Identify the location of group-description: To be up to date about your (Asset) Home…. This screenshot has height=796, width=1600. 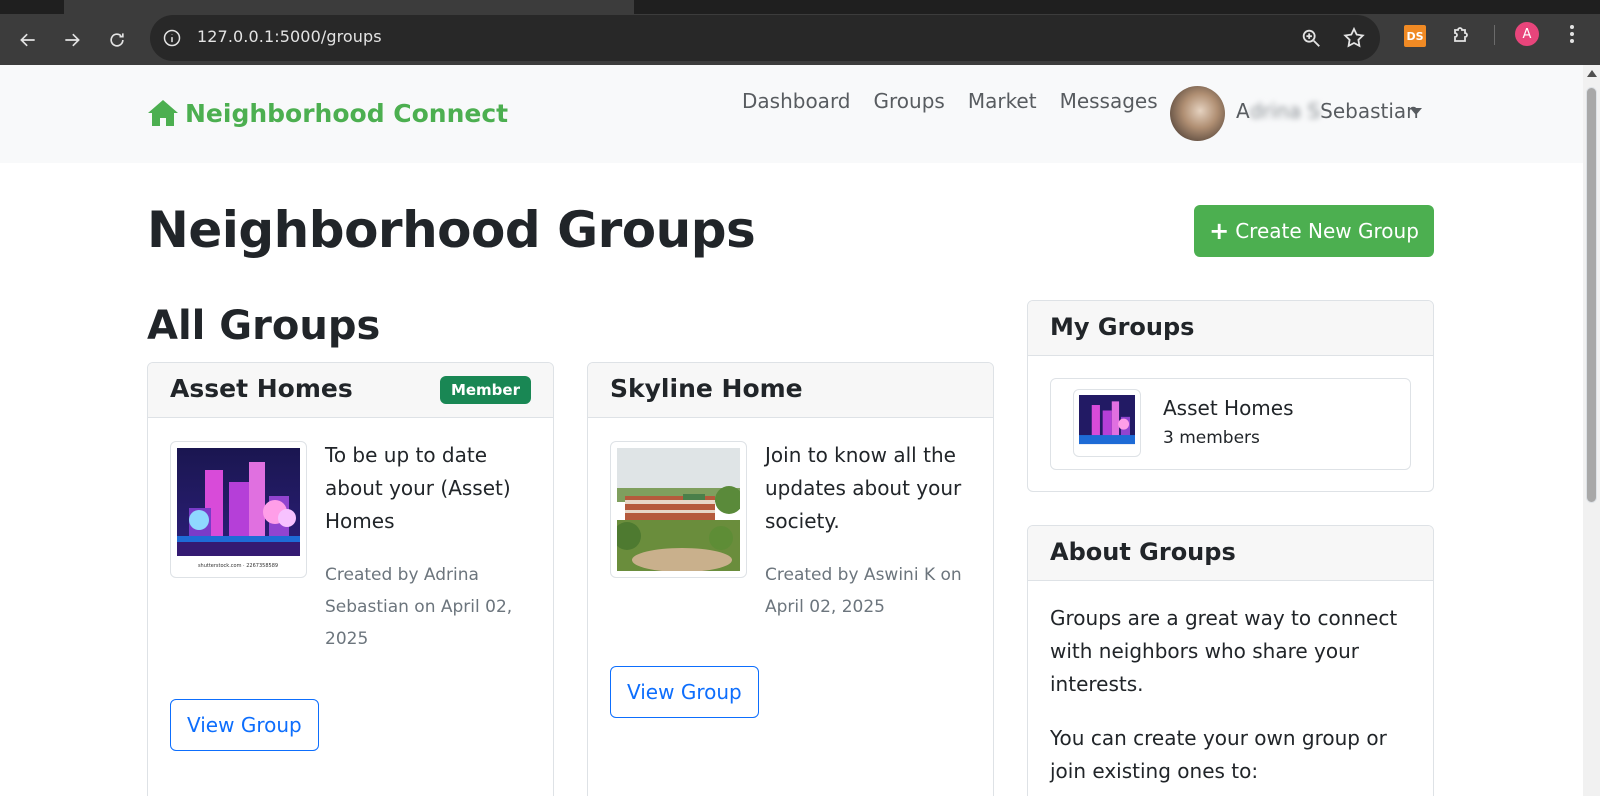
(418, 488).